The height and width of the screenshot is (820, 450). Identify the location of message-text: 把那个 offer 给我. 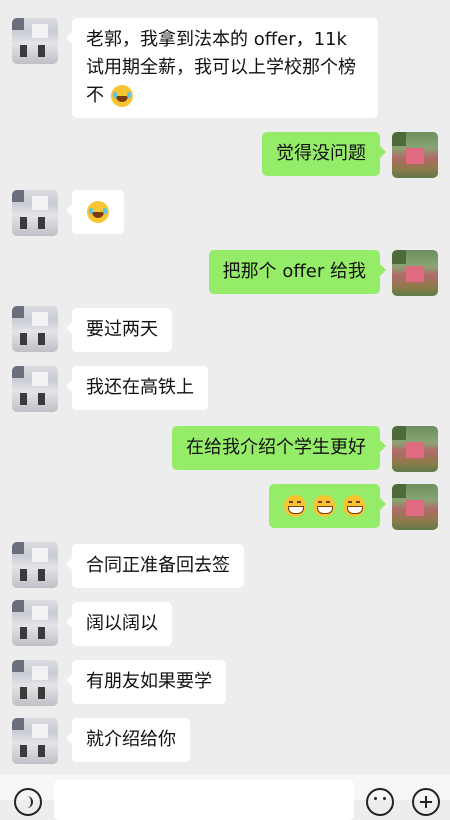
(294, 271).